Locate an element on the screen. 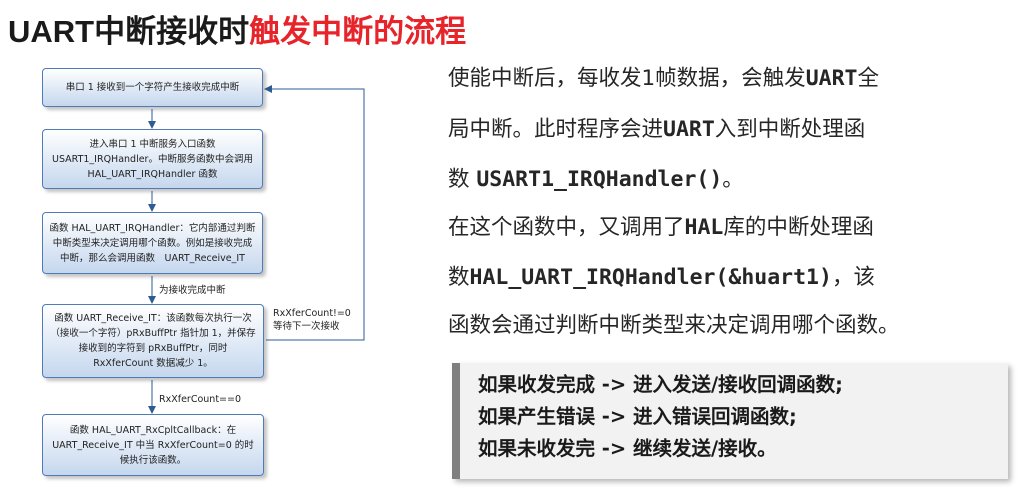 Image resolution: width=1024 pixels, height=499 pixels. desc-text: 。 is located at coordinates (733, 179).